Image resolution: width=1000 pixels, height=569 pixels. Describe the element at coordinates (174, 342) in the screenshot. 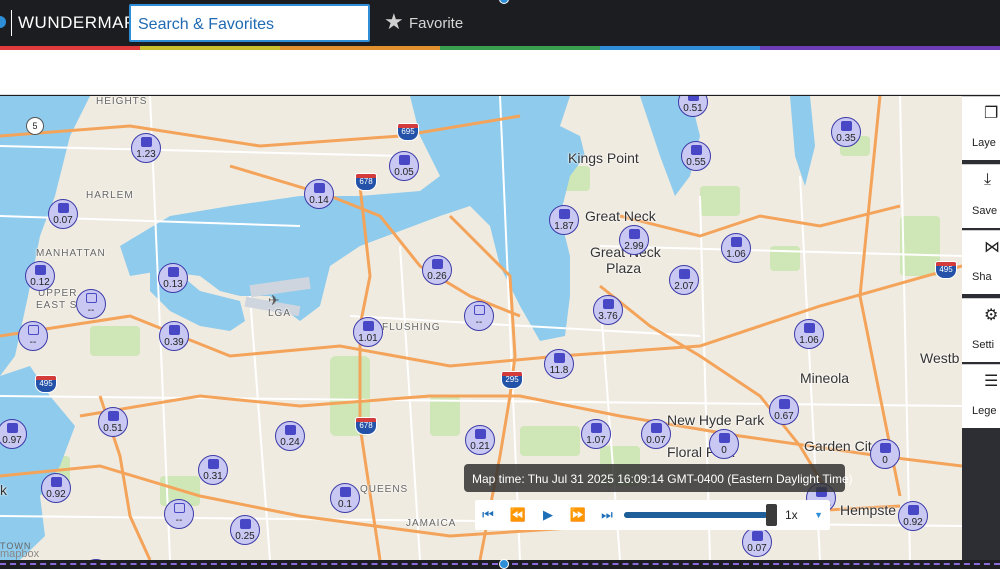

I see `station-value: 0.39` at that location.